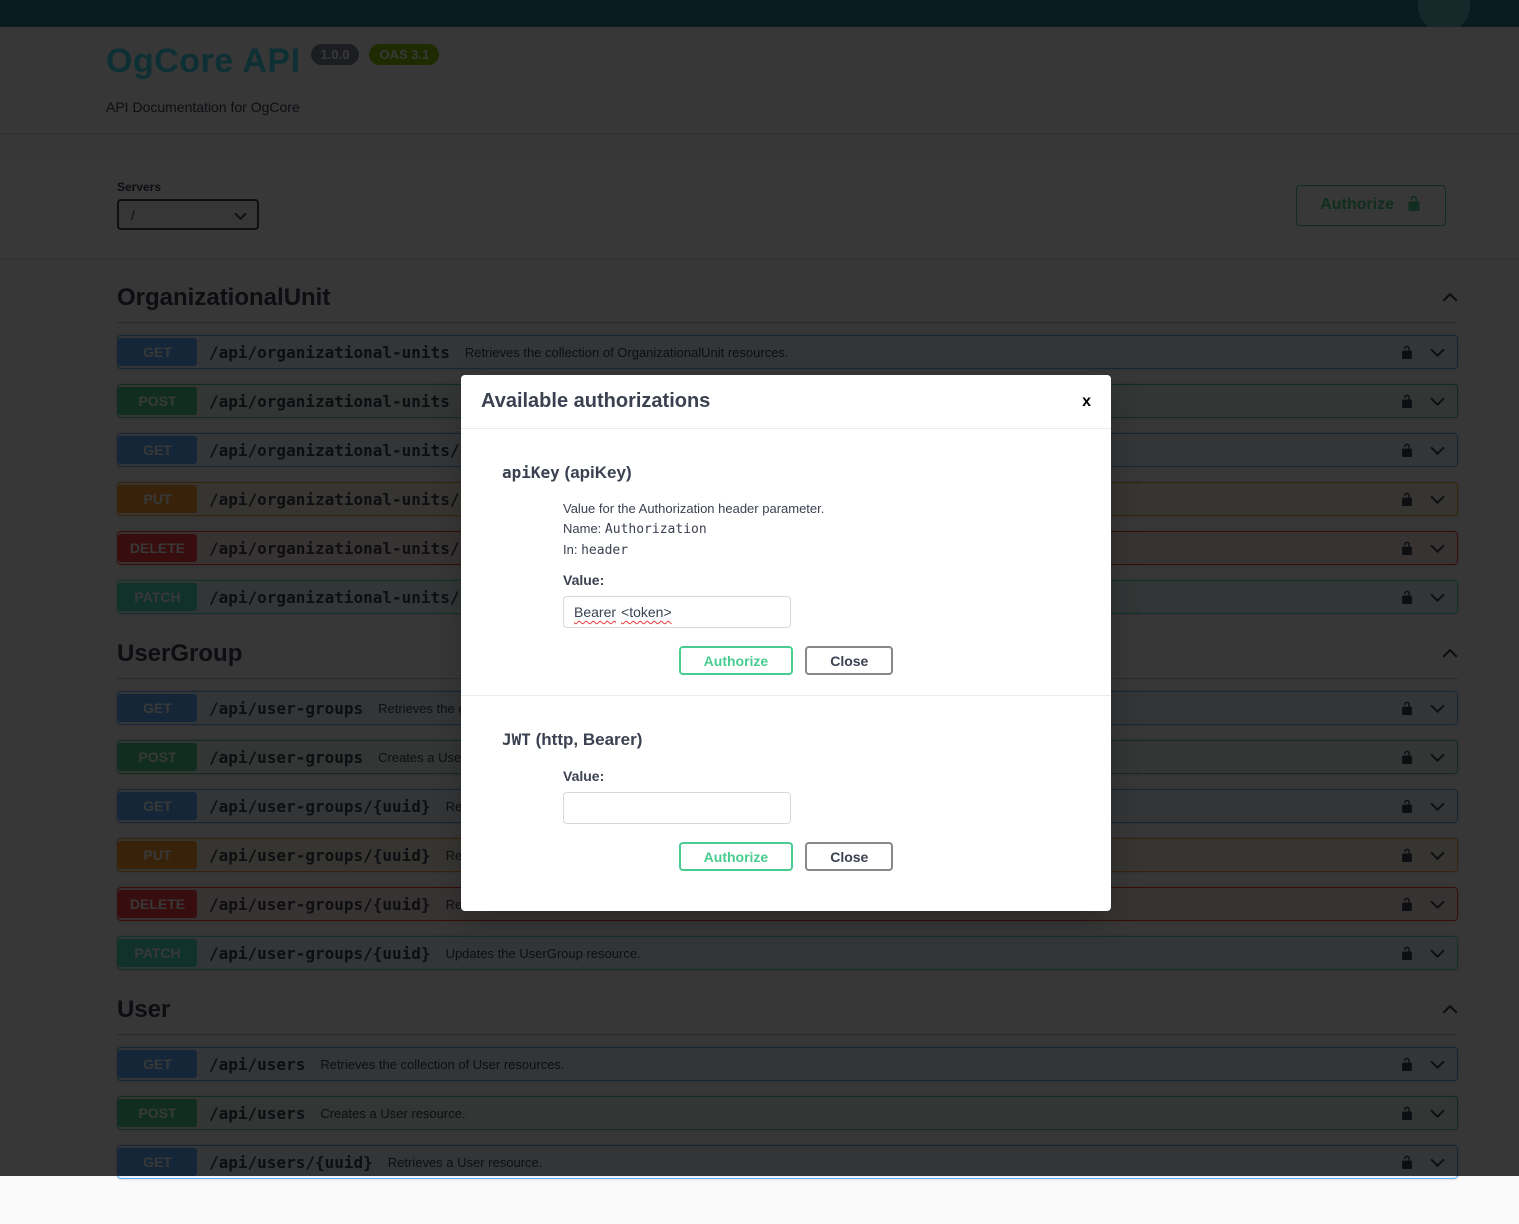 Image resolution: width=1519 pixels, height=1224 pixels. I want to click on jwt-heading-suffix: (http, Bearer), so click(589, 739).